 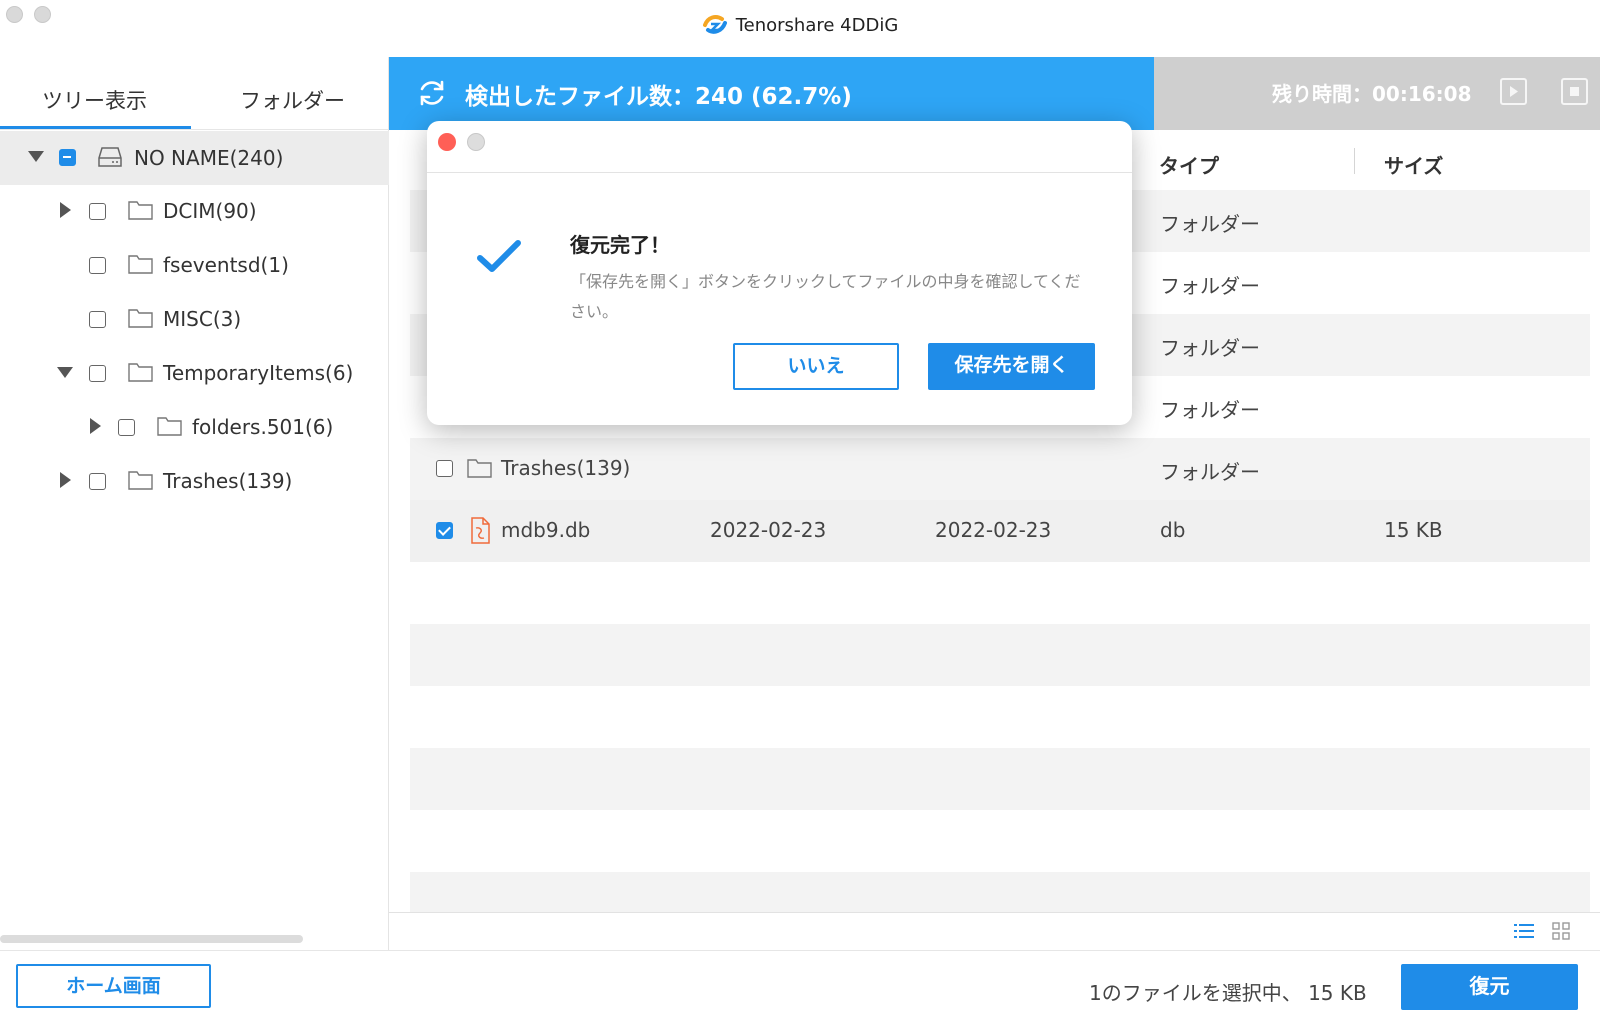 What do you see at coordinates (1524, 931) in the screenshot?
I see `list-view-icon` at bounding box center [1524, 931].